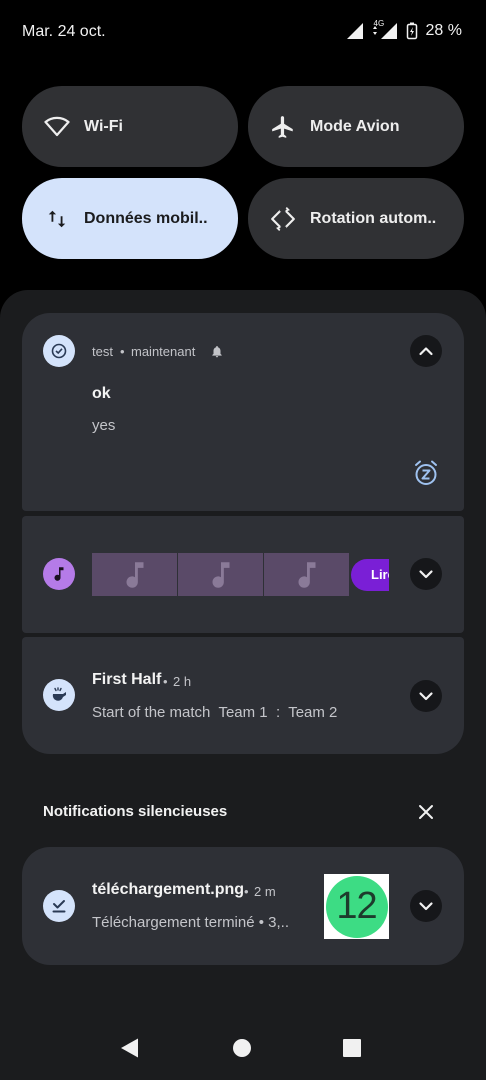 Image resolution: width=486 pixels, height=1080 pixels. What do you see at coordinates (130, 126) in the screenshot?
I see `tile-wifi: Wi-Fi` at bounding box center [130, 126].